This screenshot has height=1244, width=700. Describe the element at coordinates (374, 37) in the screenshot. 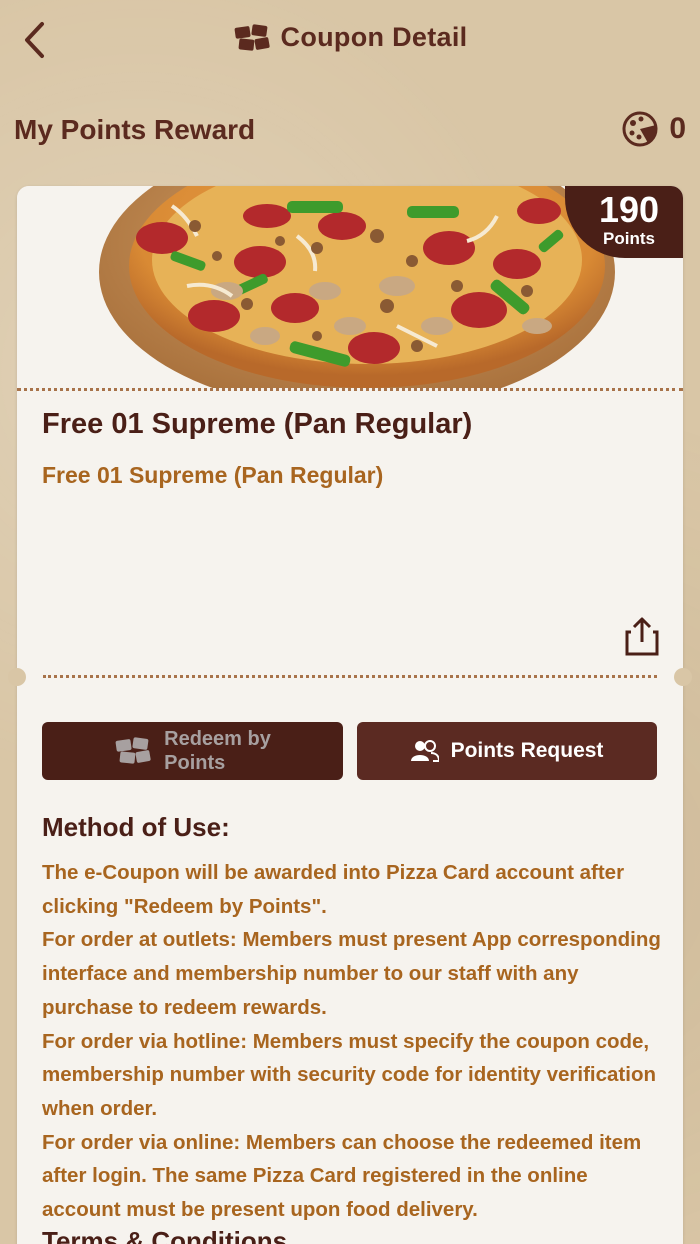

I see `page-title-text: Coupon Detail` at that location.